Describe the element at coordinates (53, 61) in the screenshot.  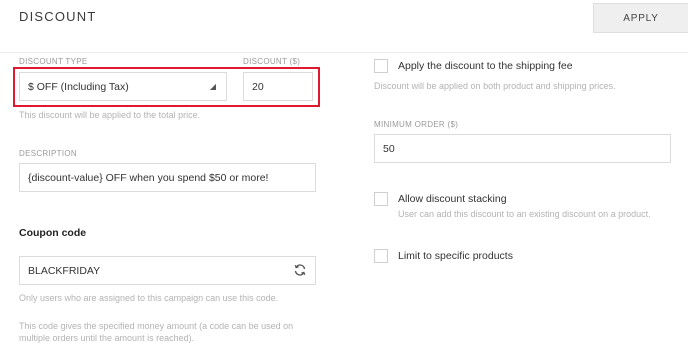
I see `discount-type-label: DISCOUNT TYPE` at that location.